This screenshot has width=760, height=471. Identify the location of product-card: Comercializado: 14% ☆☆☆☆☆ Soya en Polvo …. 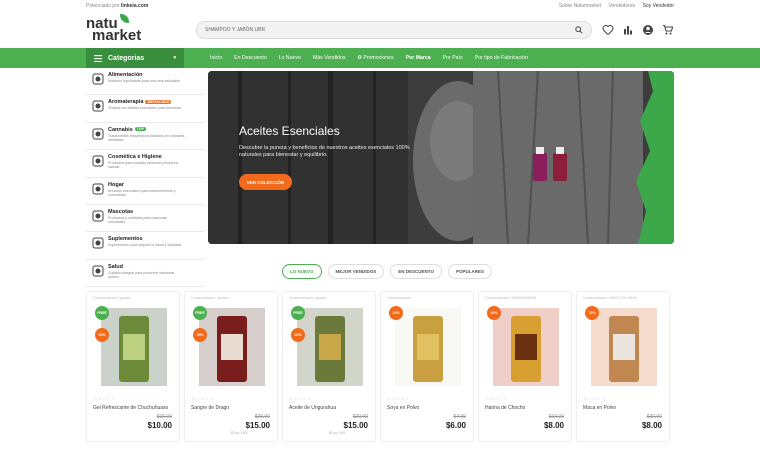
(427, 366).